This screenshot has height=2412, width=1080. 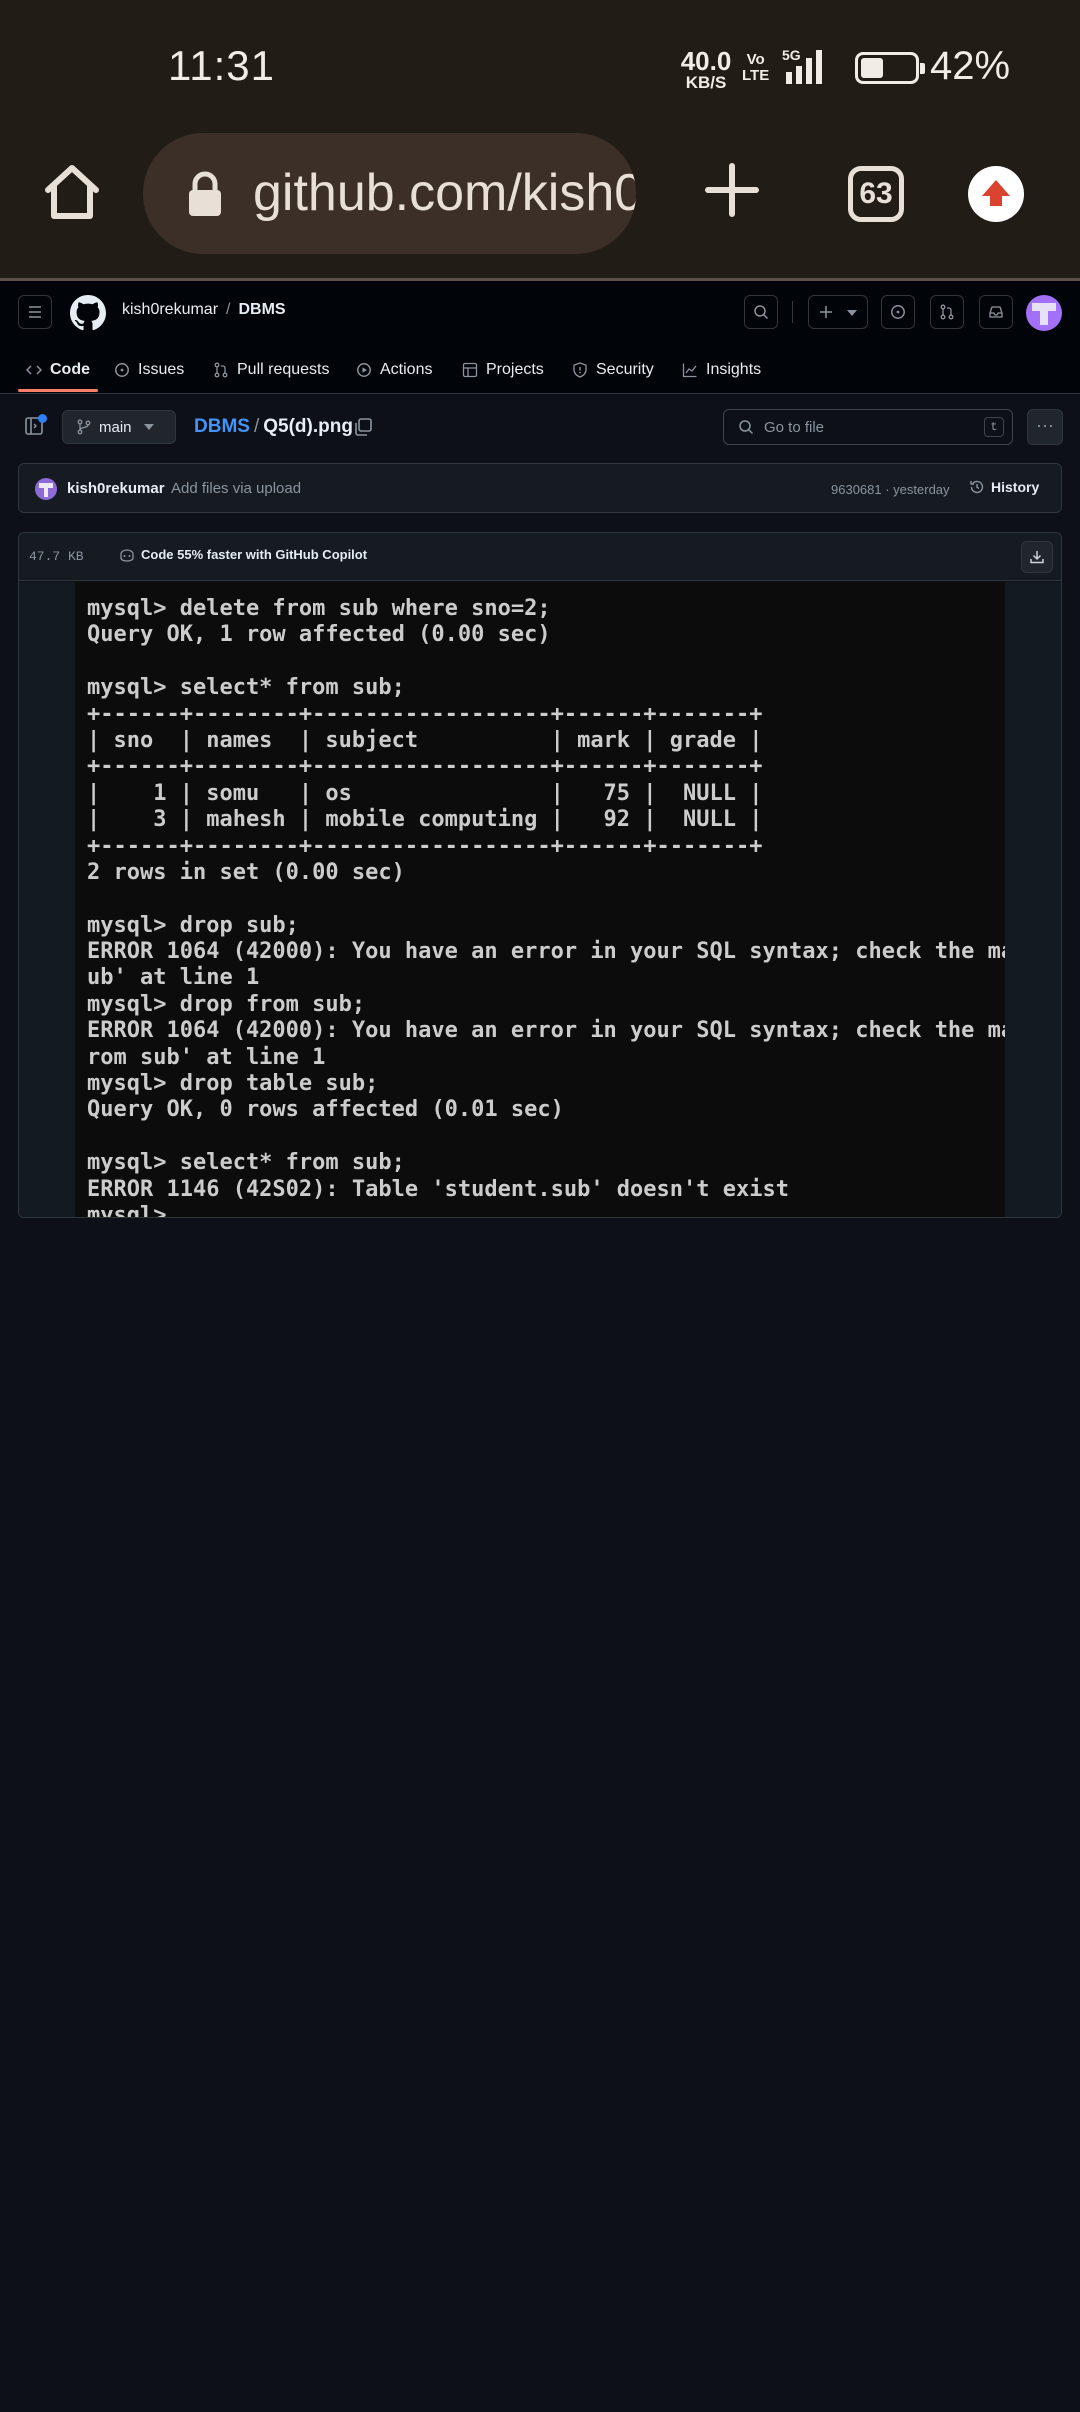 I want to click on tab-code-label: Code, so click(x=70, y=369).